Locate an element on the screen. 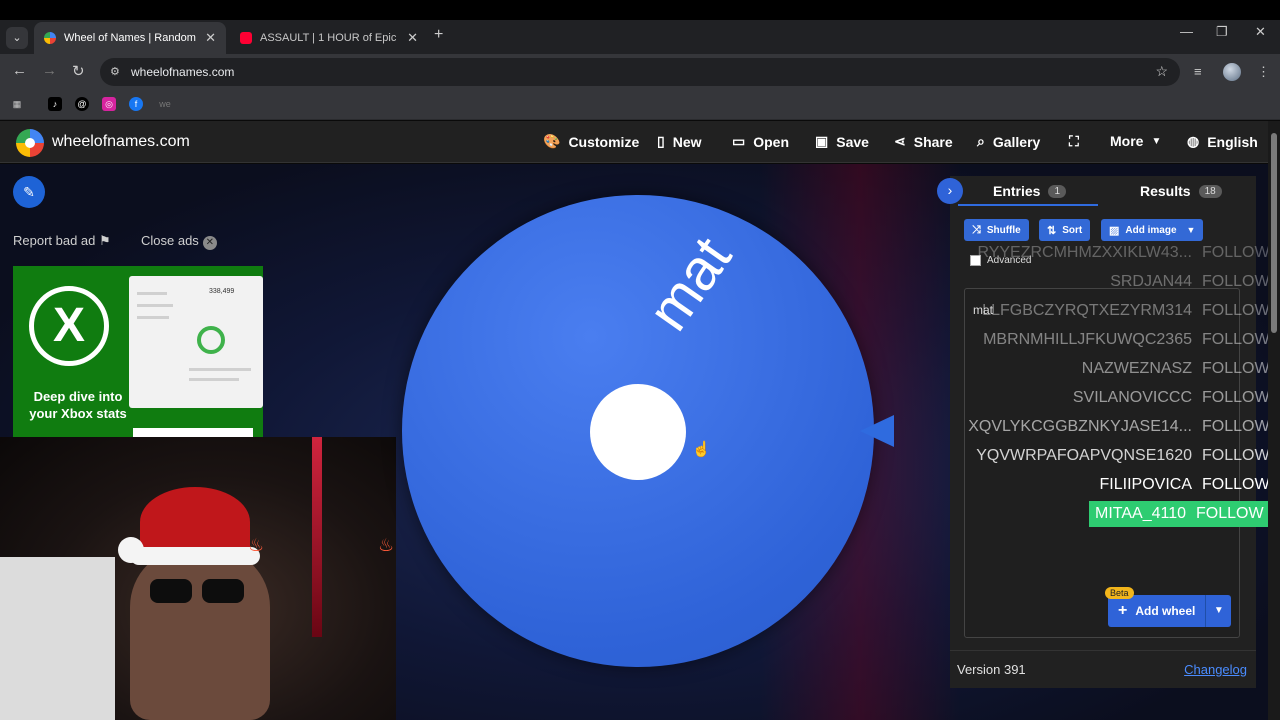 This screenshot has width=1280, height=720. wheel-favicon-icon is located at coordinates (50, 38).